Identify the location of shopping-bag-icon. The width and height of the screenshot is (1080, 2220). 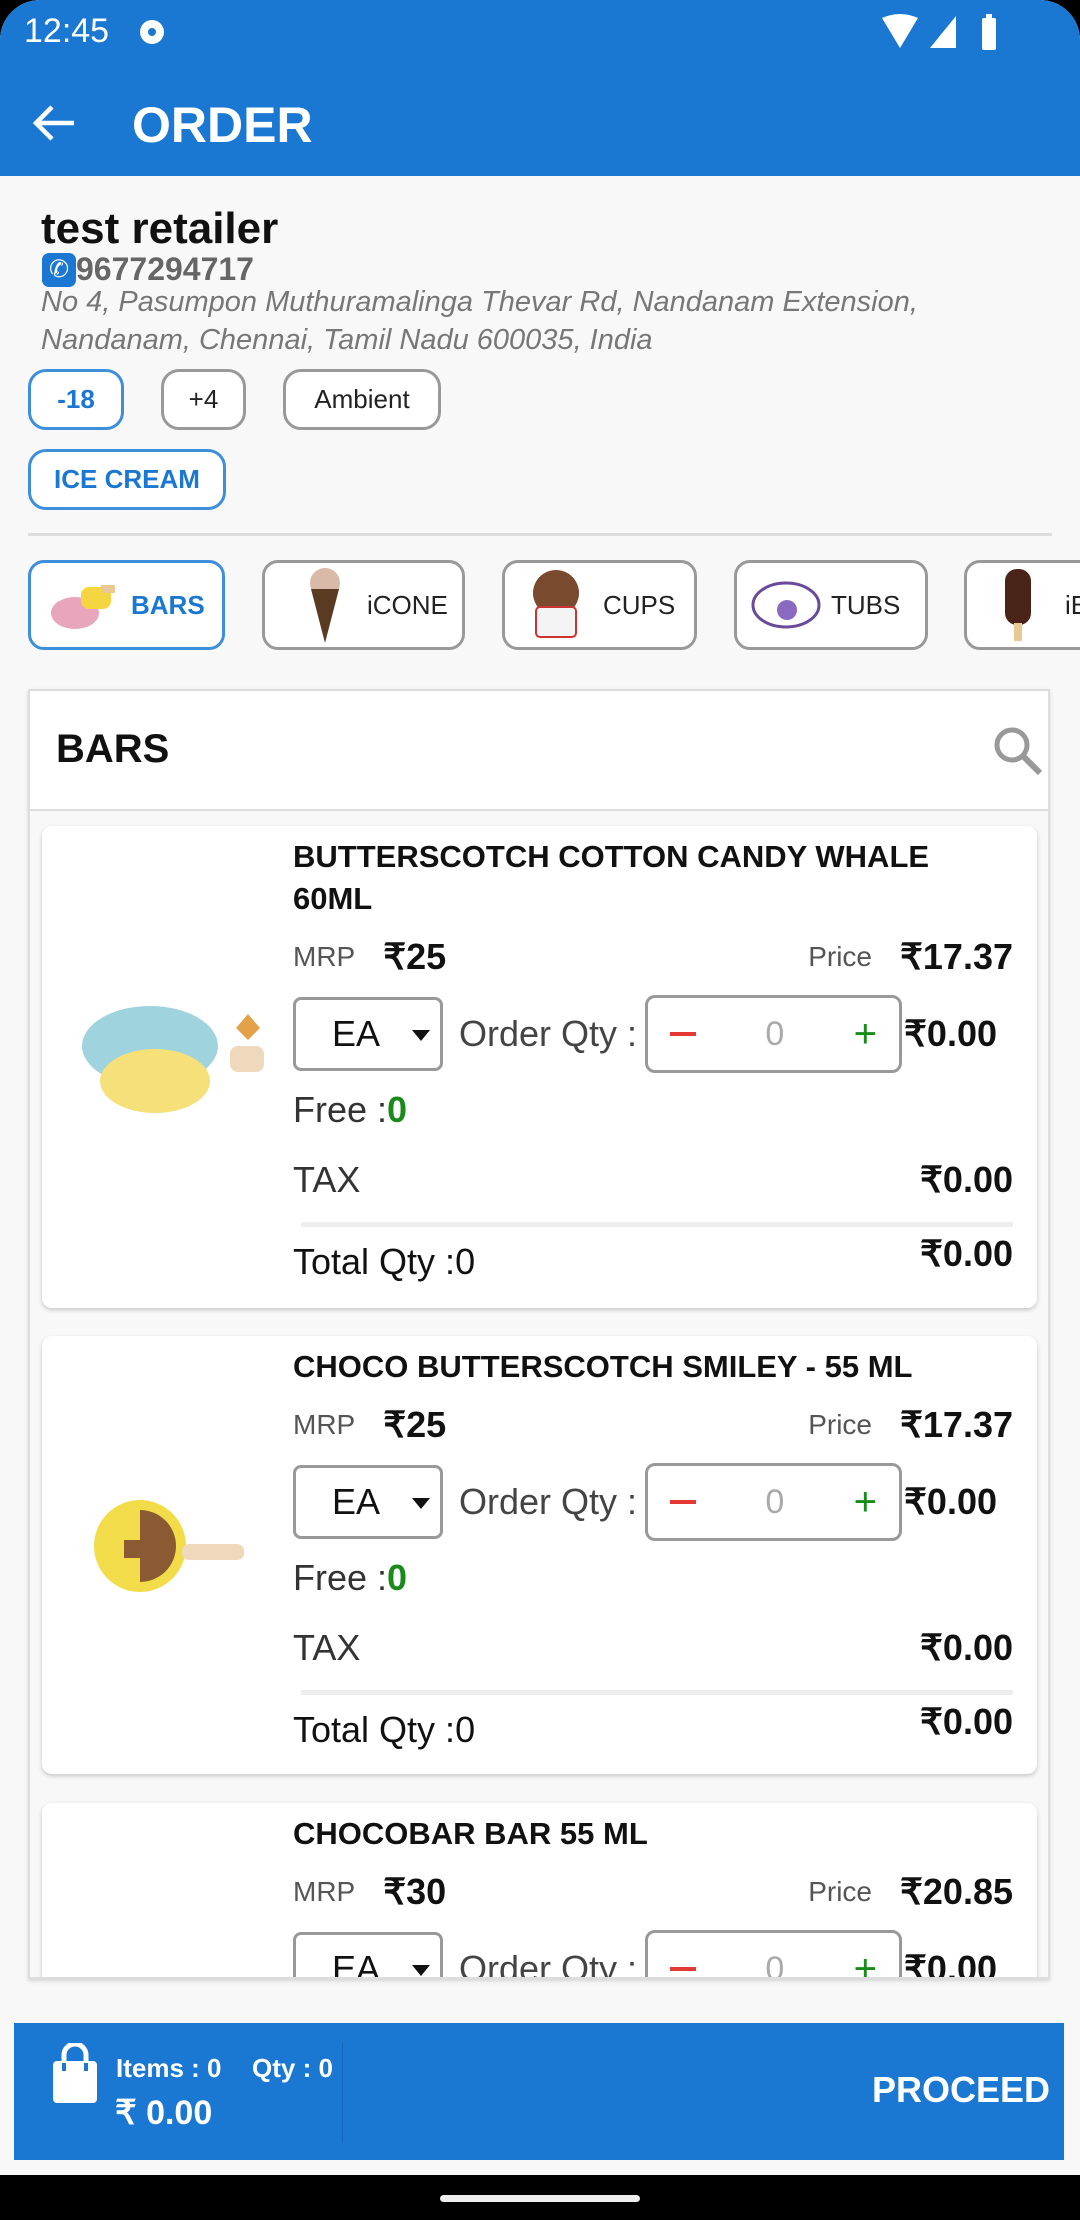
(75, 2073).